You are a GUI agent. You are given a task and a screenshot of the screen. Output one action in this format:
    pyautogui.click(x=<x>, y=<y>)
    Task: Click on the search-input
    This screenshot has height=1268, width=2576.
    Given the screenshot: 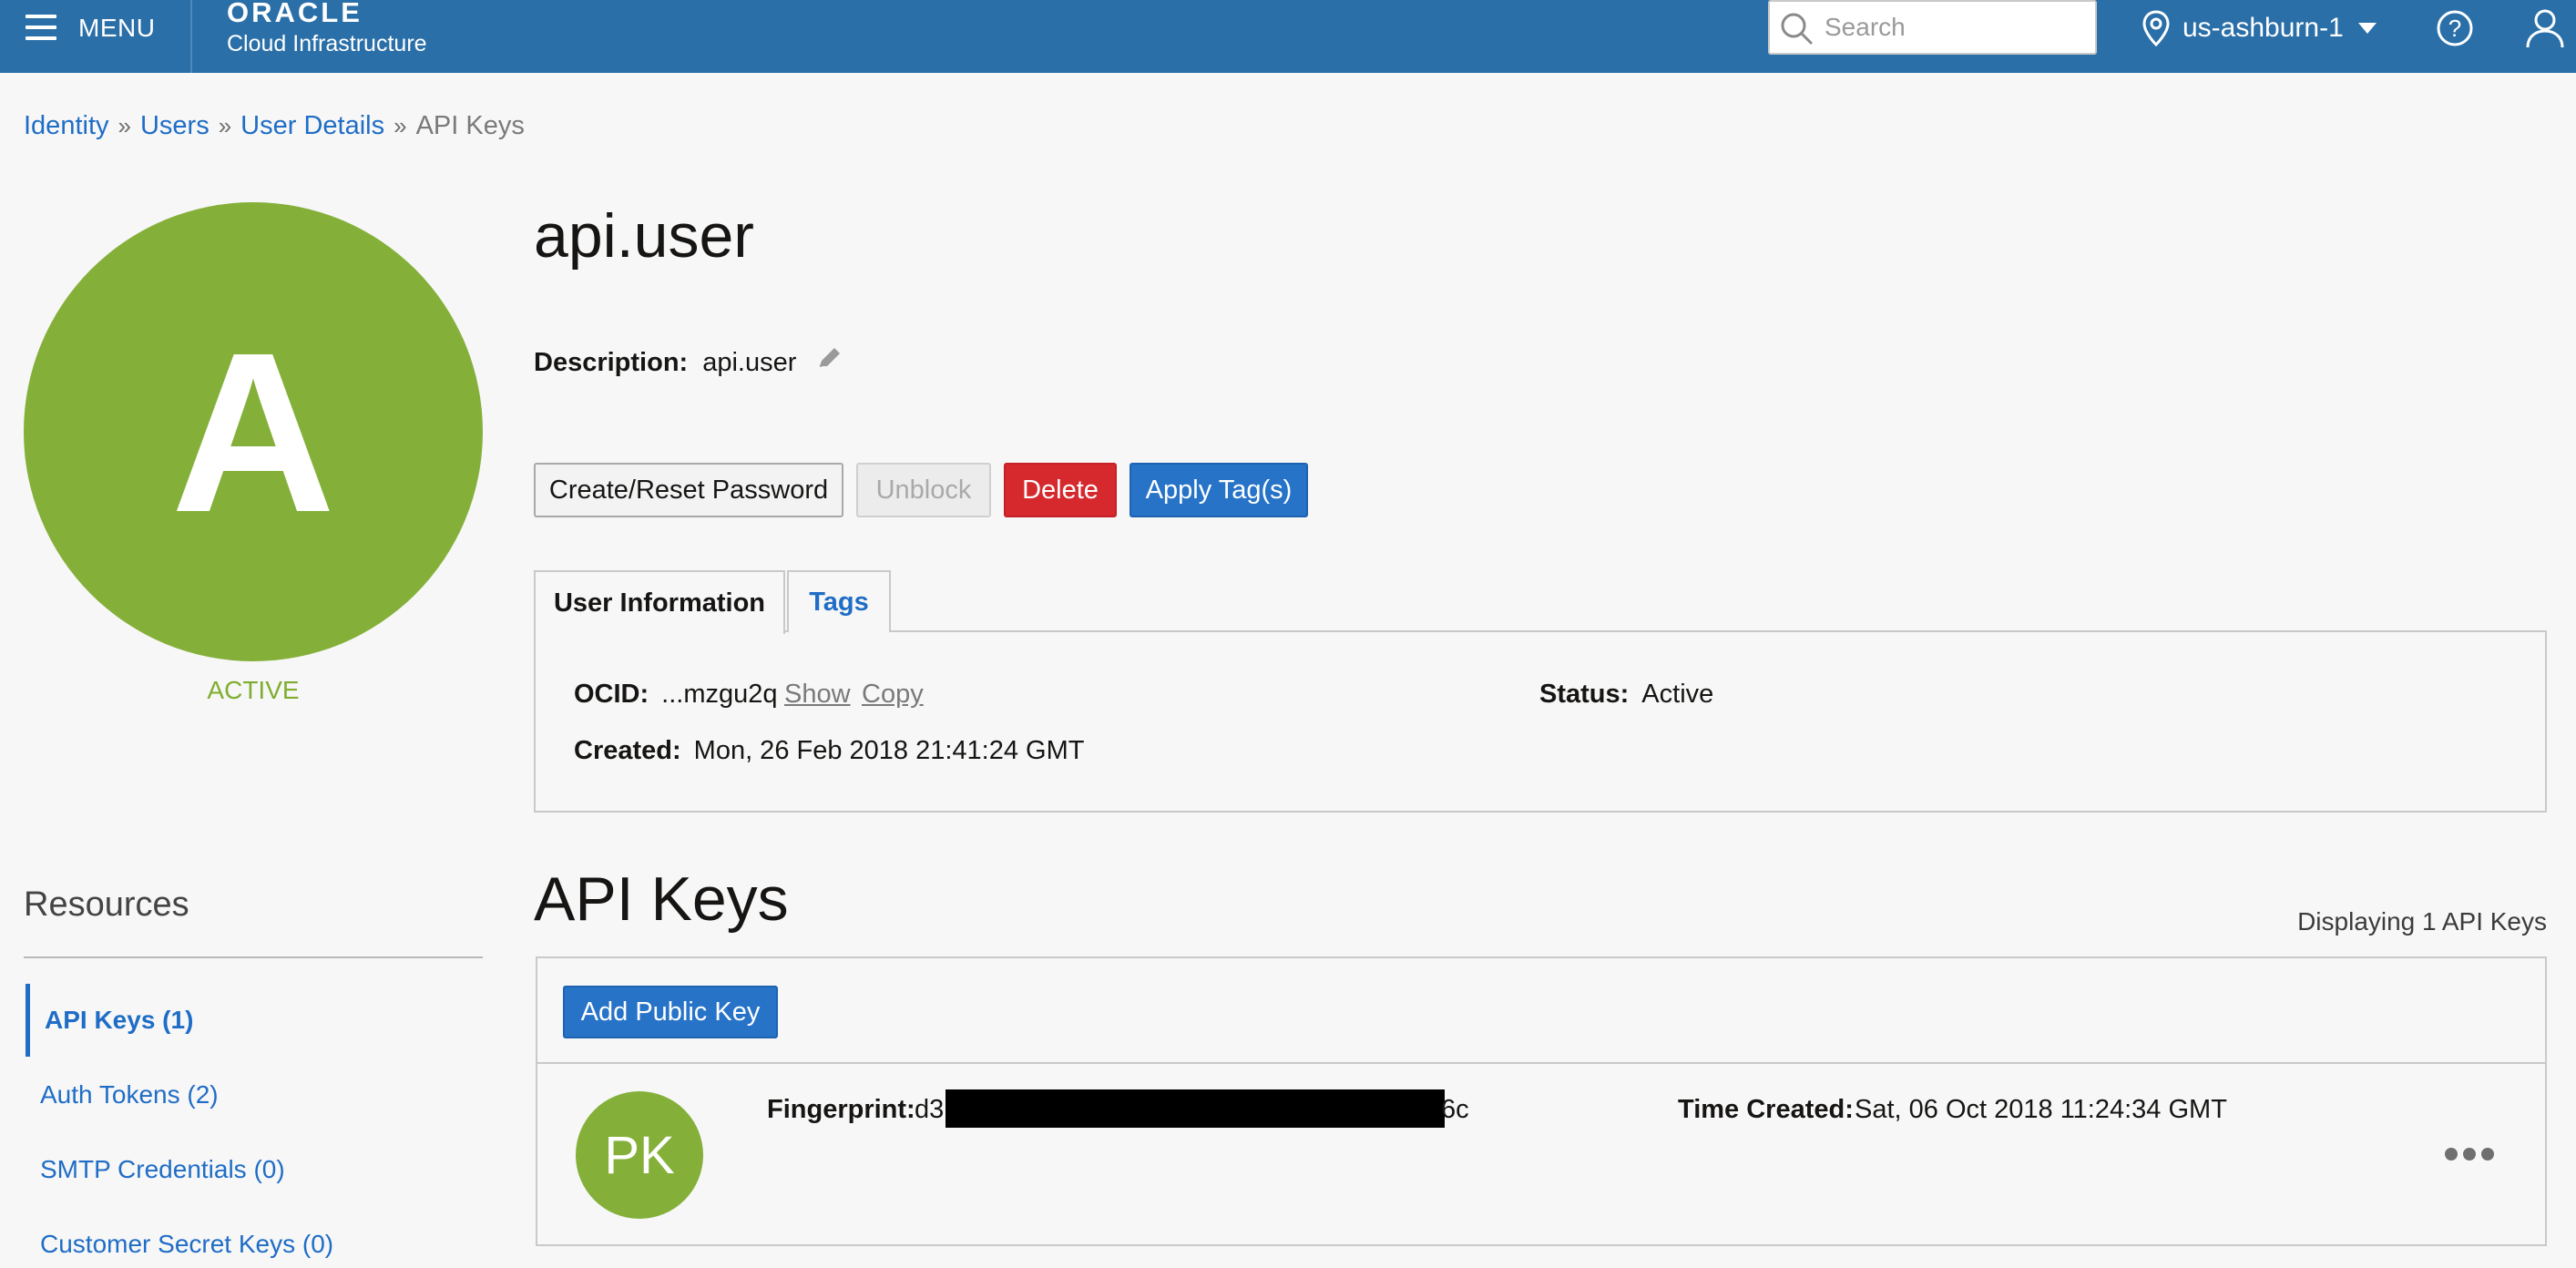 What is the action you would take?
    pyautogui.click(x=1954, y=28)
    